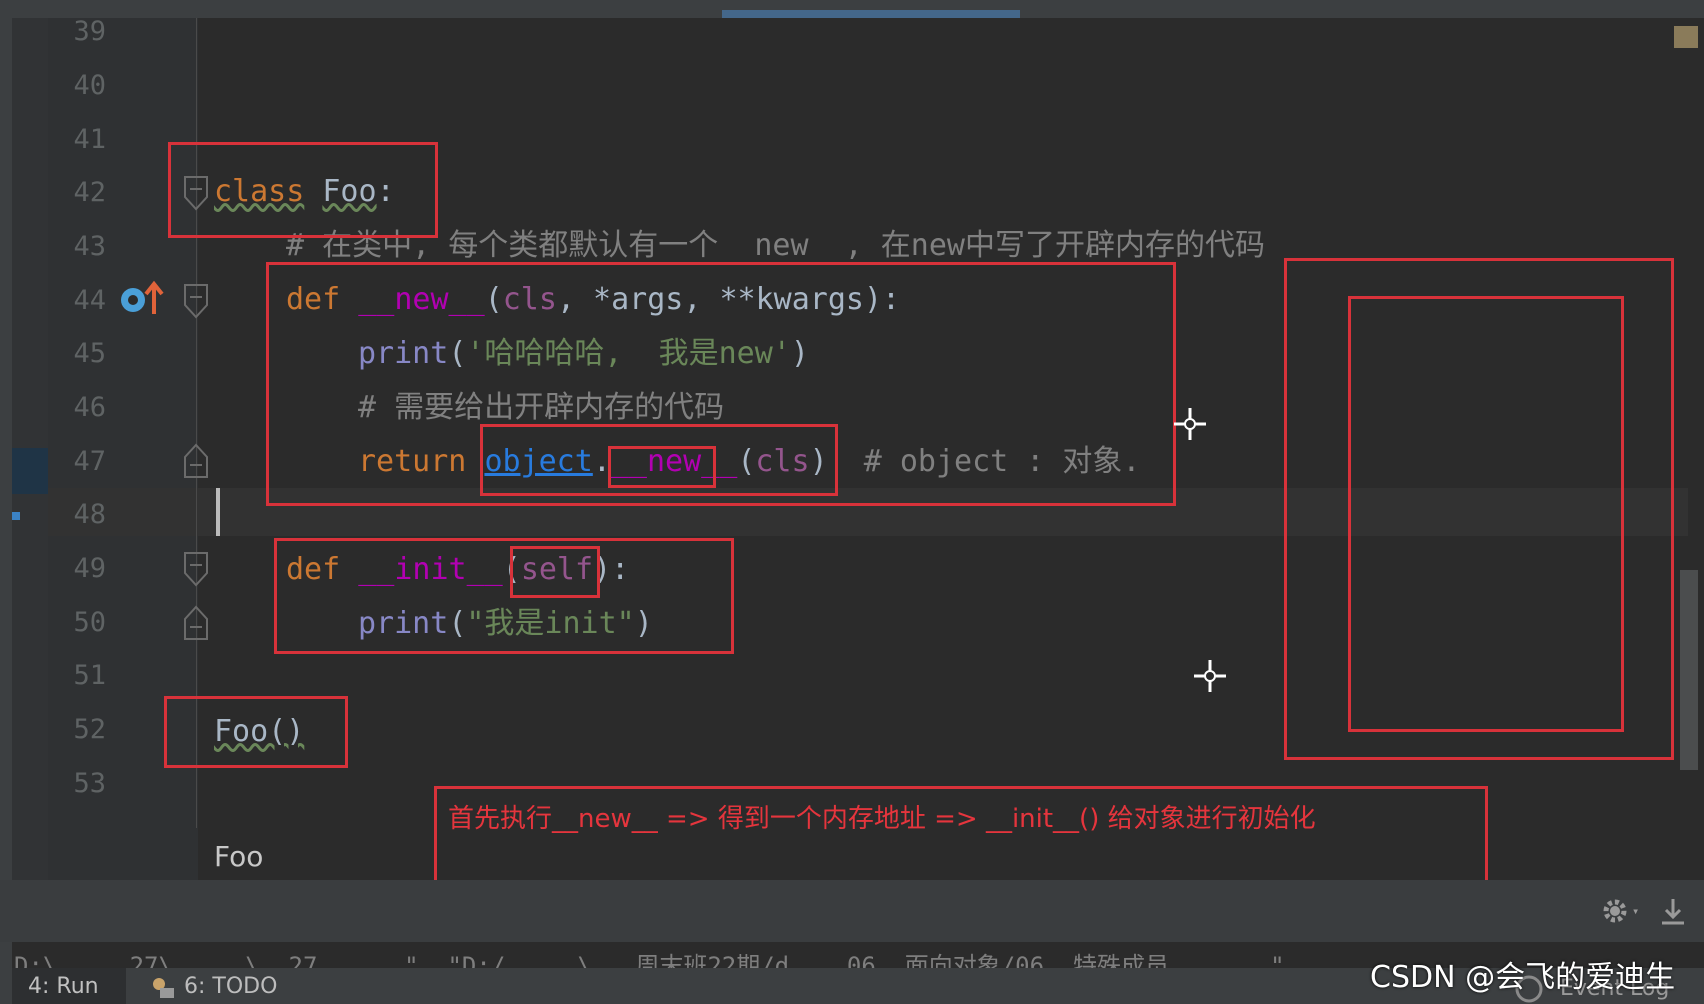 The height and width of the screenshot is (1004, 1704). Describe the element at coordinates (163, 988) in the screenshot. I see `todo-icon` at that location.